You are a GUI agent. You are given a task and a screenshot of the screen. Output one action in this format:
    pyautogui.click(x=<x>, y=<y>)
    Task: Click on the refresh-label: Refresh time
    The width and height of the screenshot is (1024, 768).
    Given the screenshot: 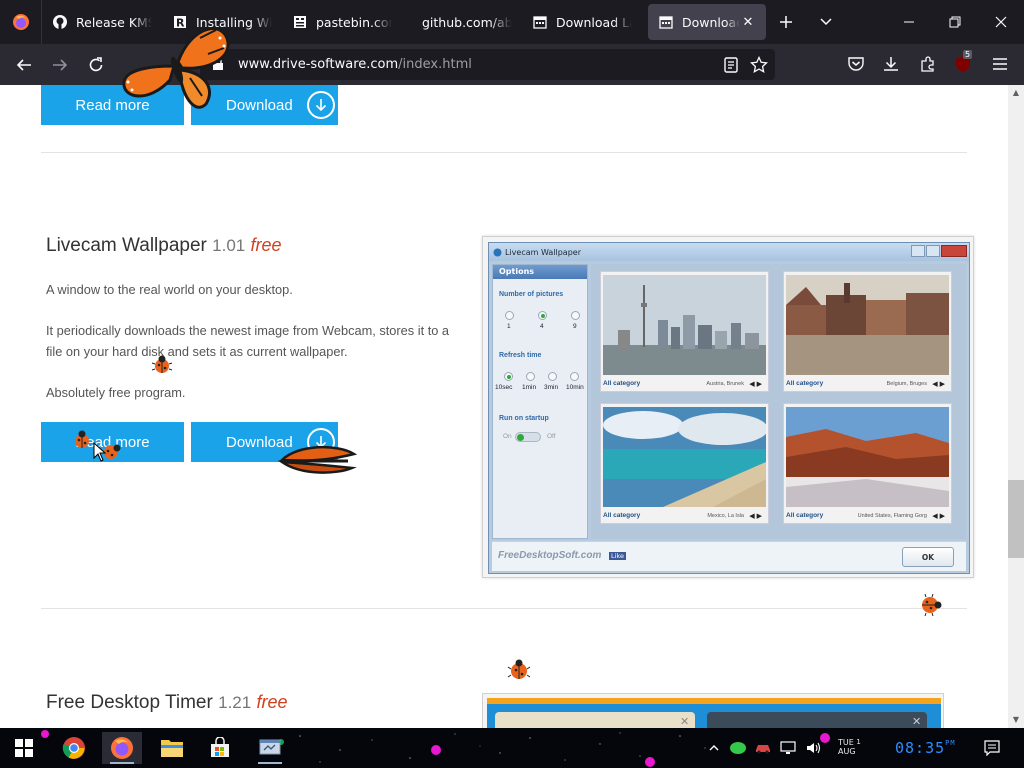 What is the action you would take?
    pyautogui.click(x=520, y=355)
    